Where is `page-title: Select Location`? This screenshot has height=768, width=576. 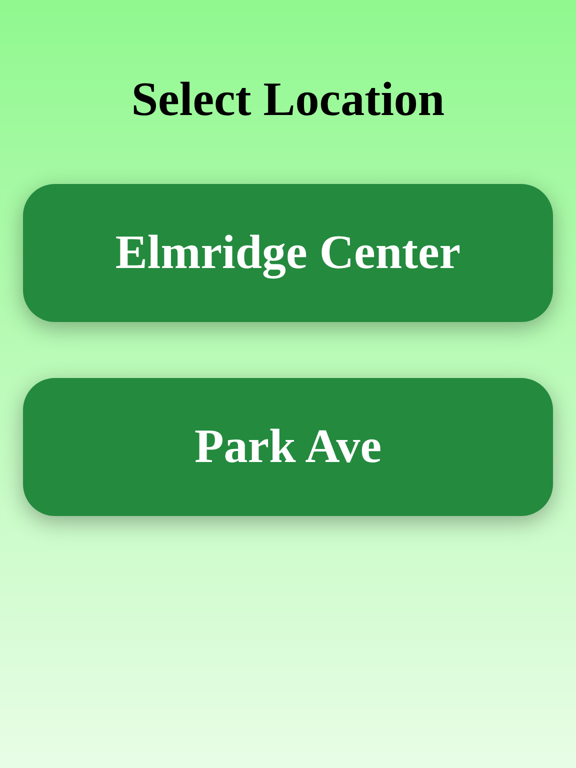 page-title: Select Location is located at coordinates (288, 100).